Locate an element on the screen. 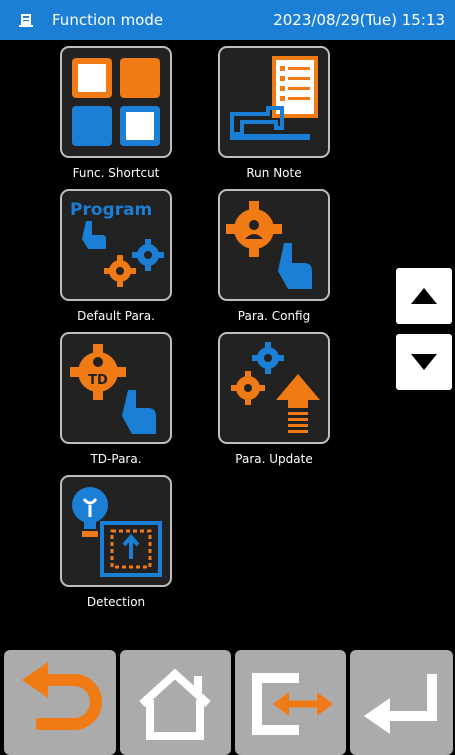 Image resolution: width=455 pixels, height=755 pixels. top-bar: Function mode 2023/08/29(Tue) 15:13 is located at coordinates (227, 20).